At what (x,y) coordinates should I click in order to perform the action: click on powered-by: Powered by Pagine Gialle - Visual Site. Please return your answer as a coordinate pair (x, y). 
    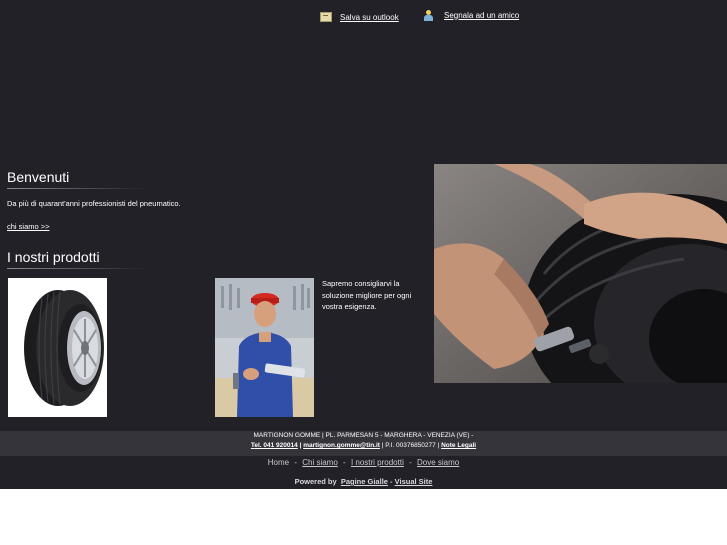
    Looking at the image, I should click on (363, 481).